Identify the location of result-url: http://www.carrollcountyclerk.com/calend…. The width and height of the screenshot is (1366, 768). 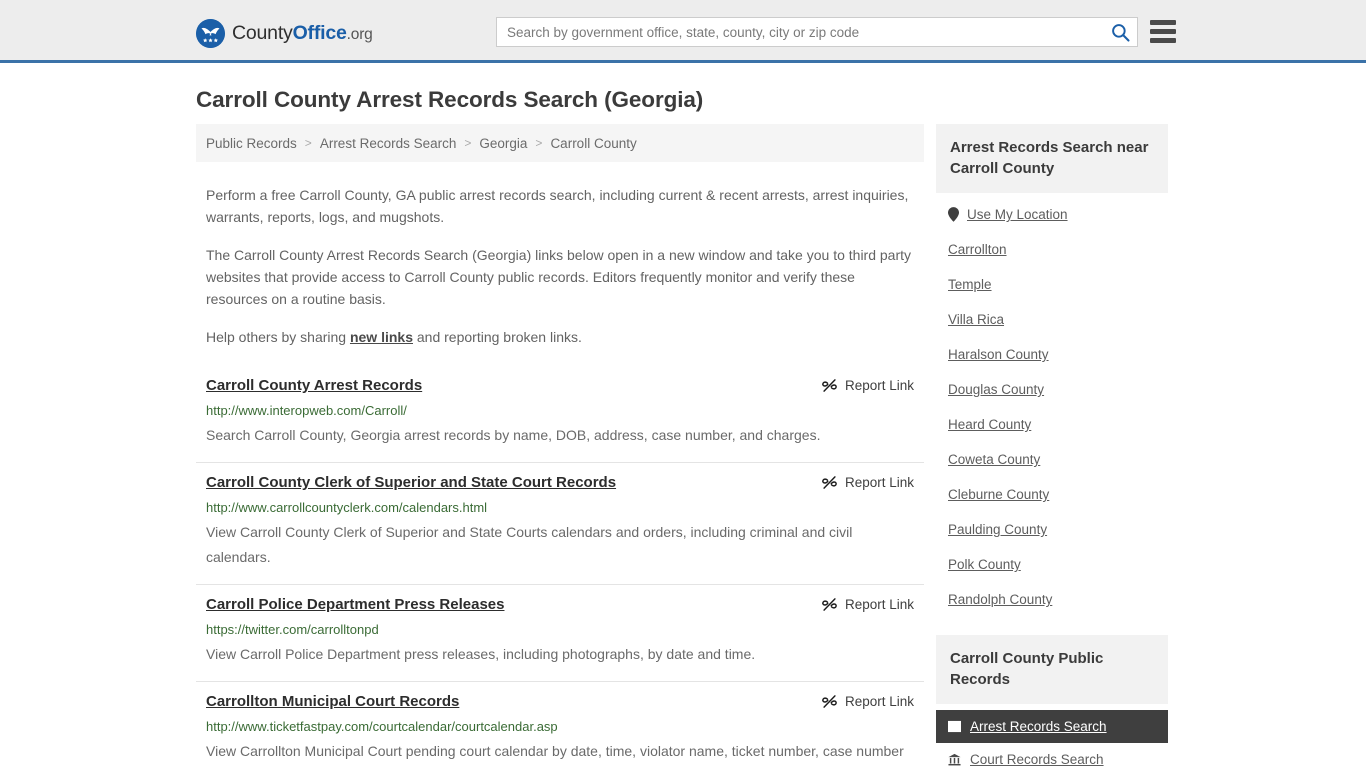
(560, 508).